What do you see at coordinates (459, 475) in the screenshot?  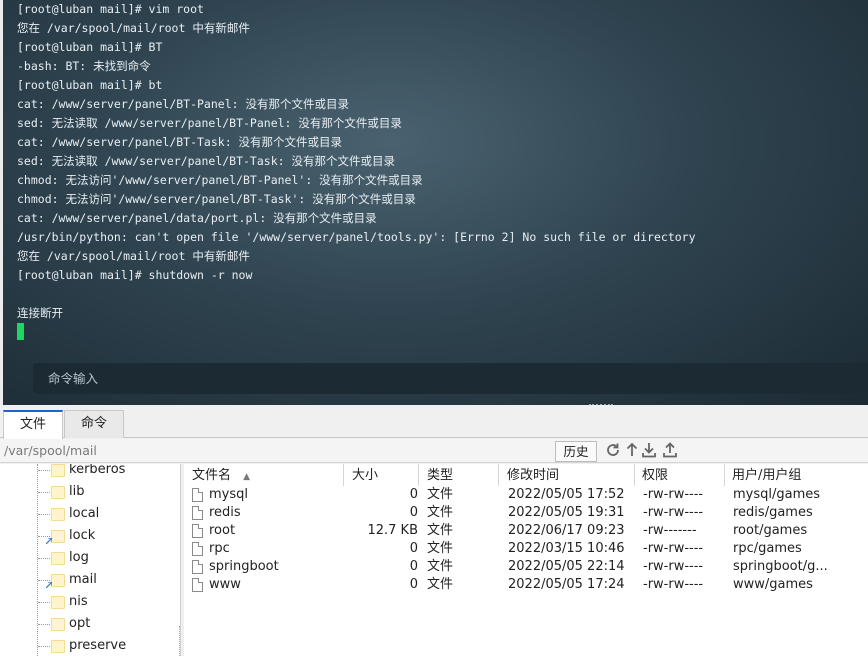 I see `column-header-type: 类型` at bounding box center [459, 475].